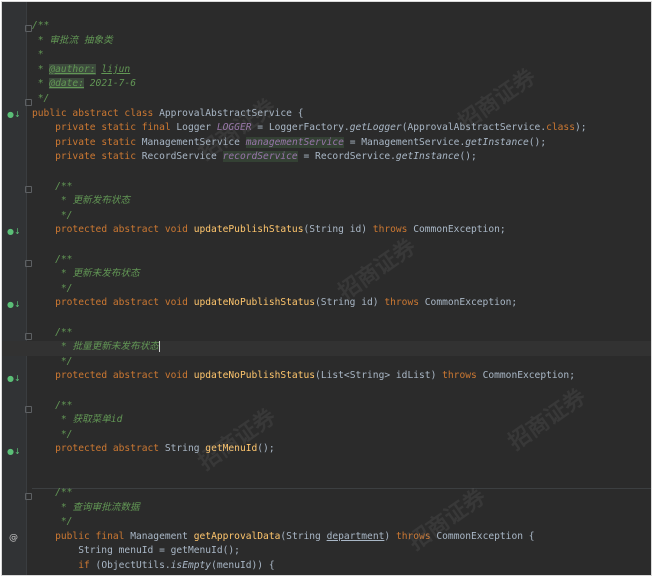 The height and width of the screenshot is (578, 655). What do you see at coordinates (26, 288) in the screenshot?
I see `gutter-separator` at bounding box center [26, 288].